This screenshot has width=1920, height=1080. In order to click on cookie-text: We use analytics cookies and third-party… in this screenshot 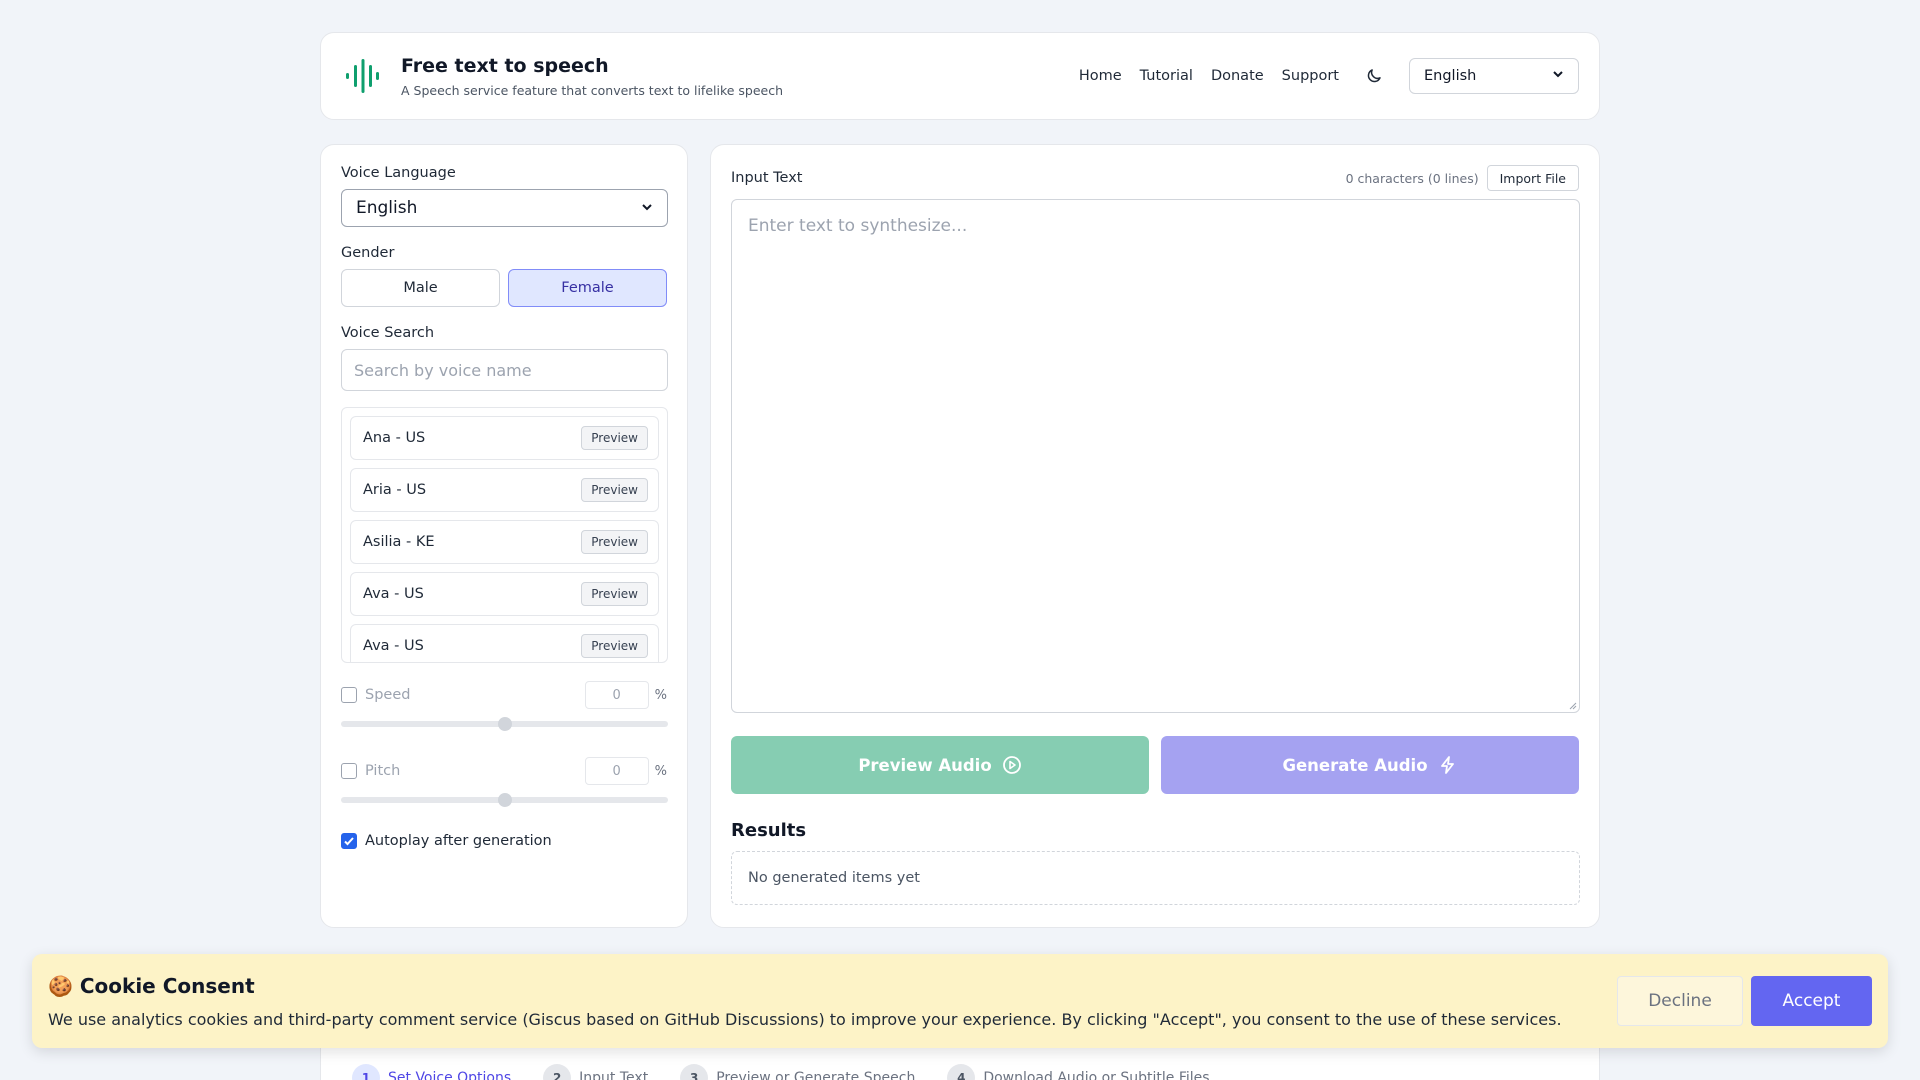, I will do `click(805, 1019)`.